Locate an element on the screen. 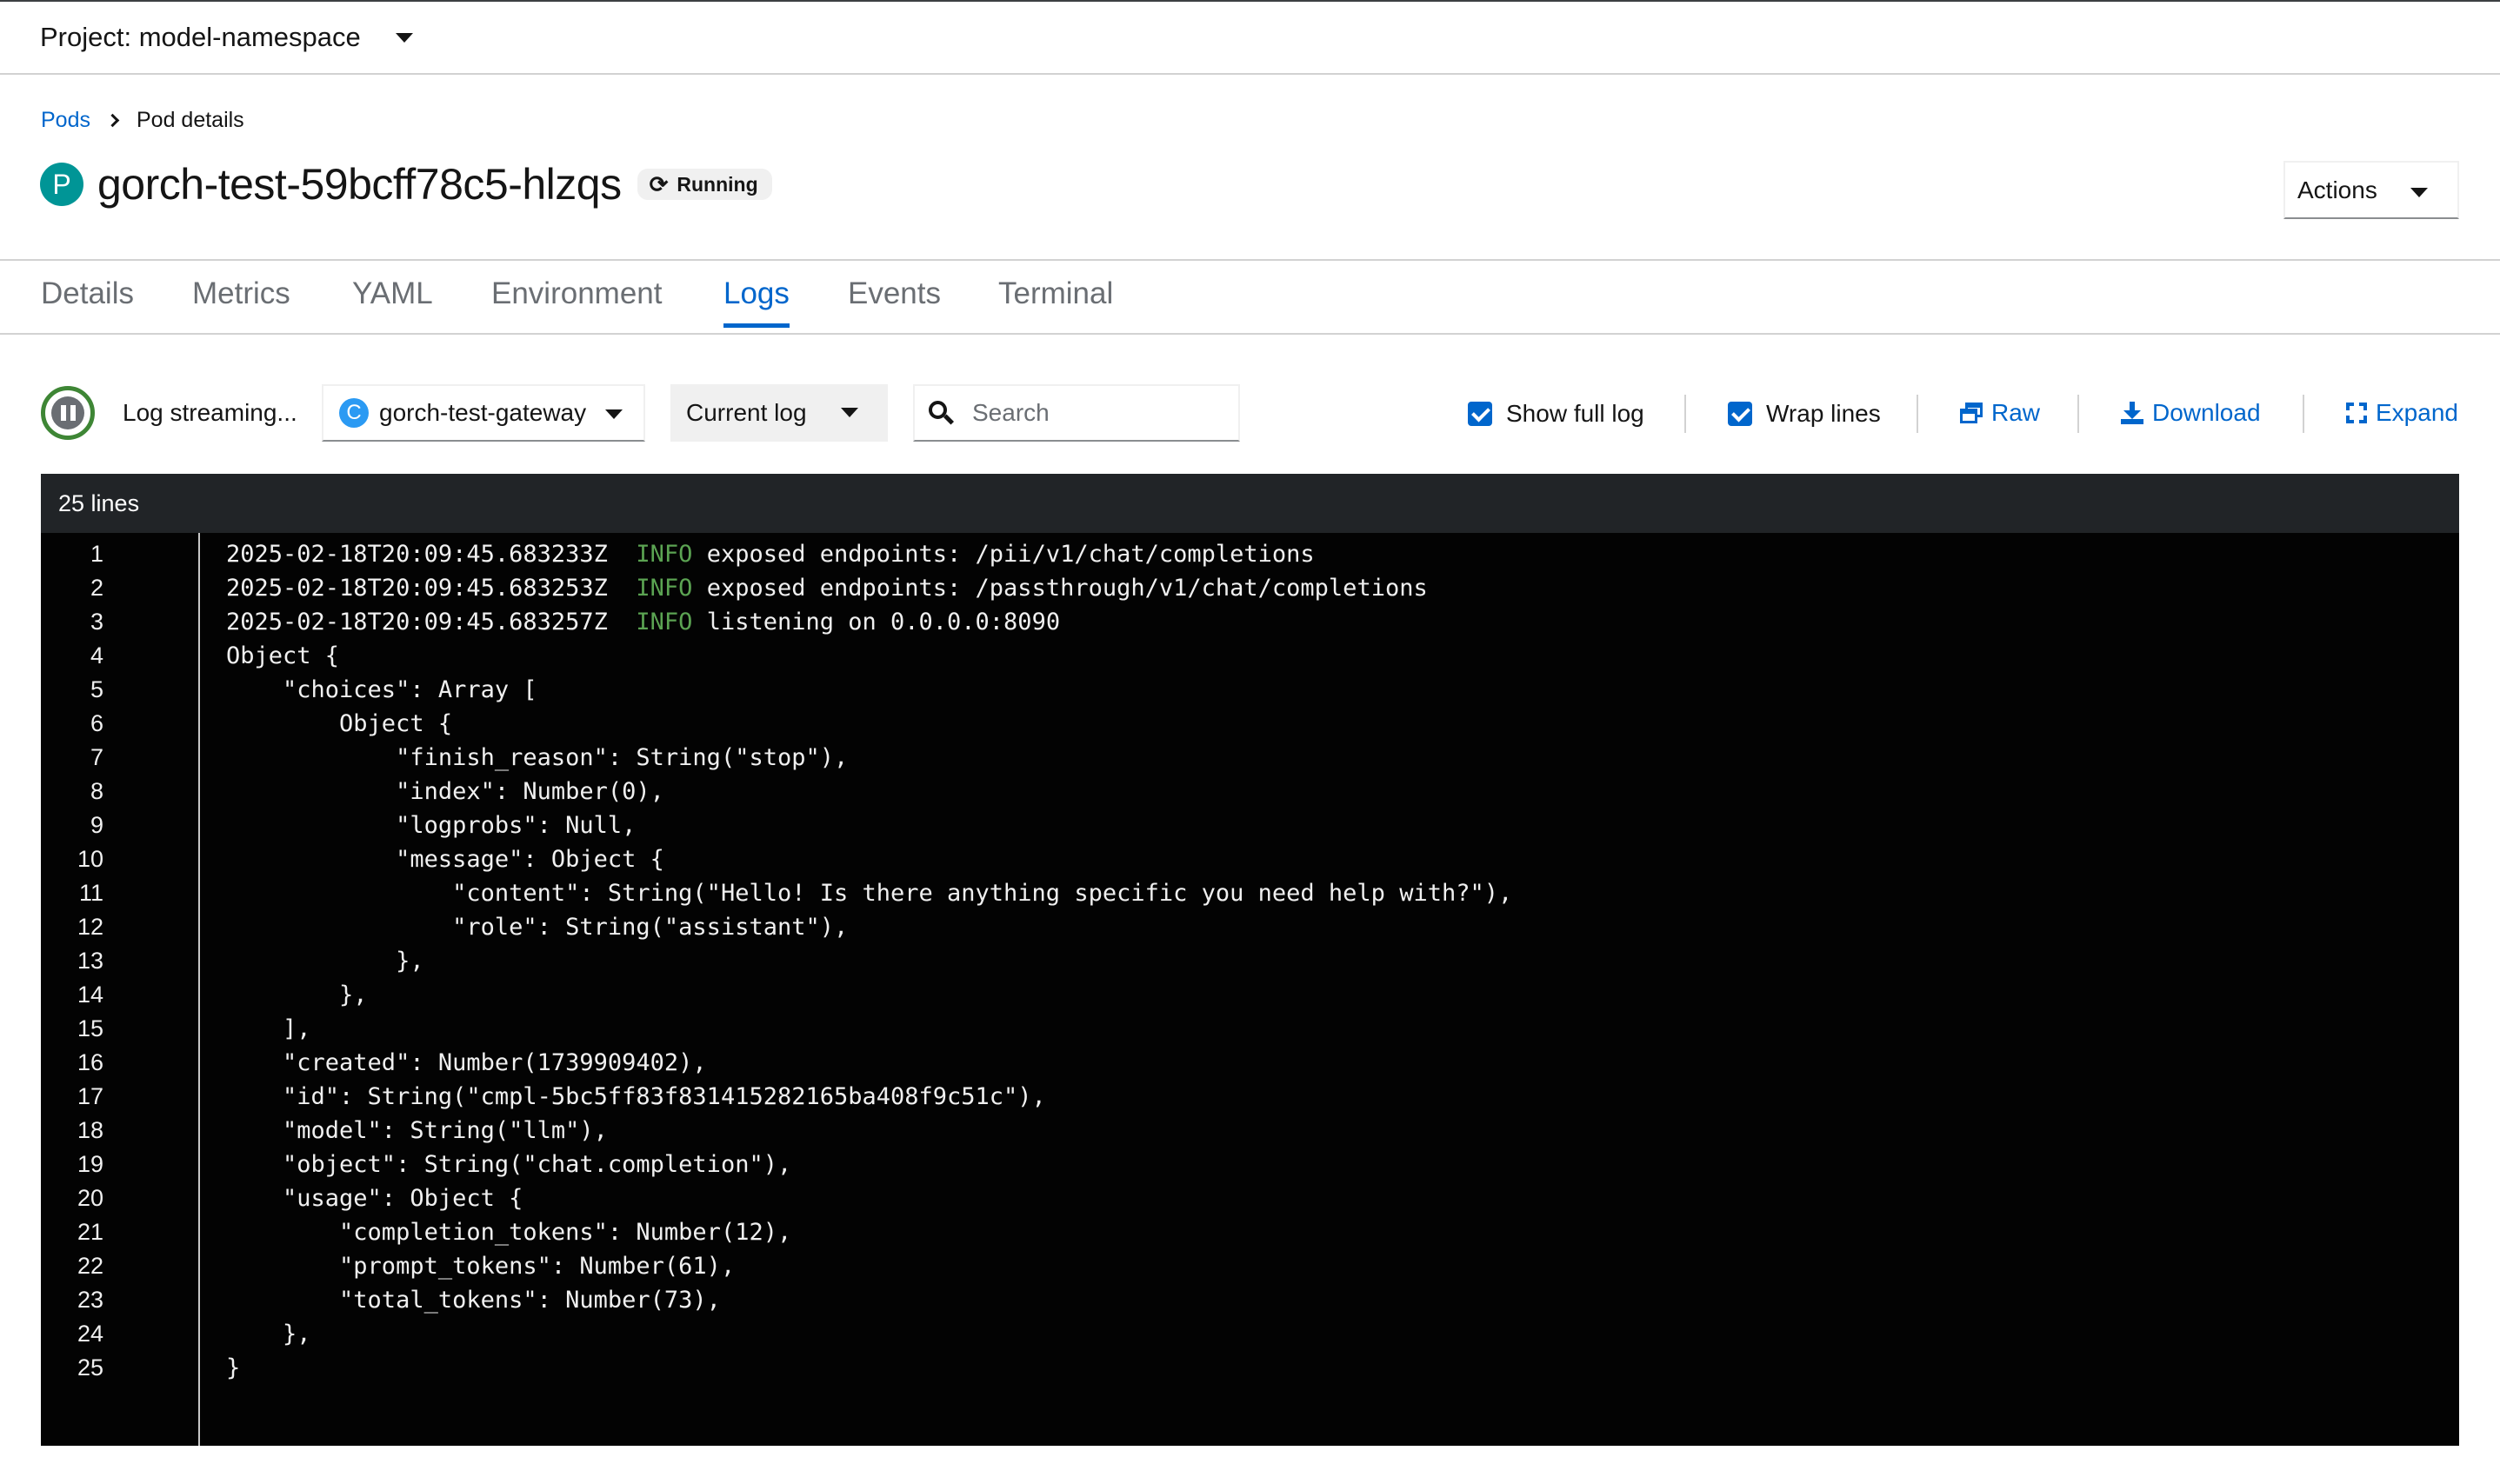 Image resolution: width=2500 pixels, height=1484 pixels. log-line: 9 "logprobs": Null, is located at coordinates (1250, 825).